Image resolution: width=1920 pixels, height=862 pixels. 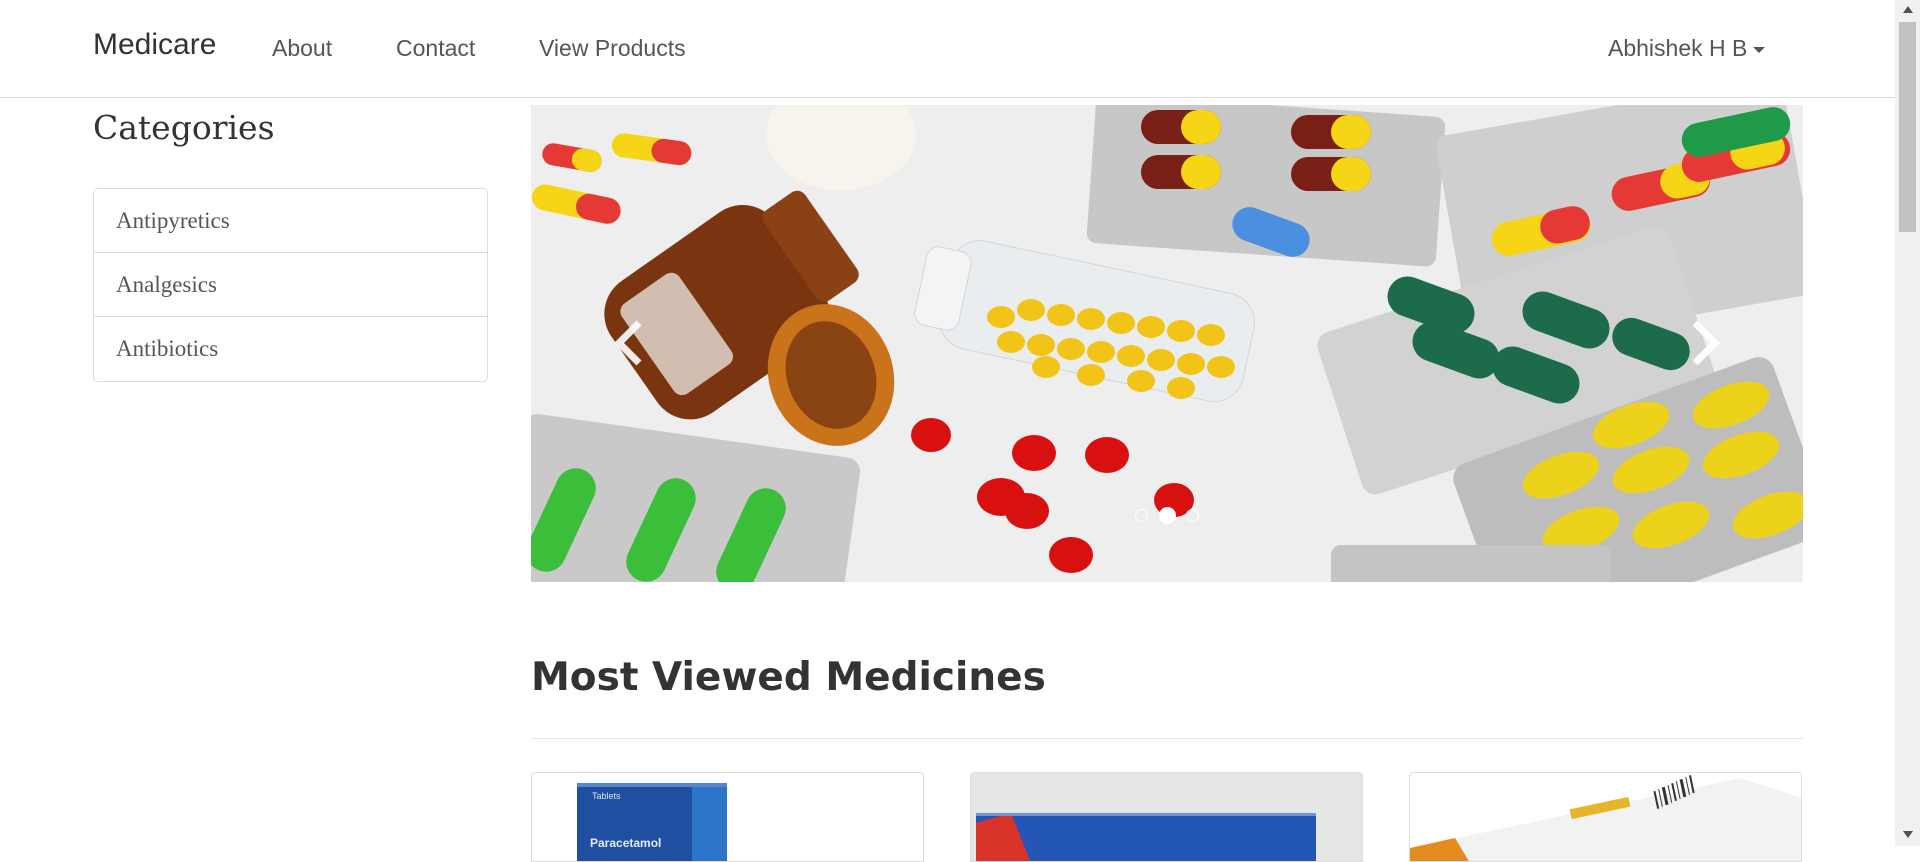 What do you see at coordinates (154, 45) in the screenshot?
I see `brand-link: Medicare` at bounding box center [154, 45].